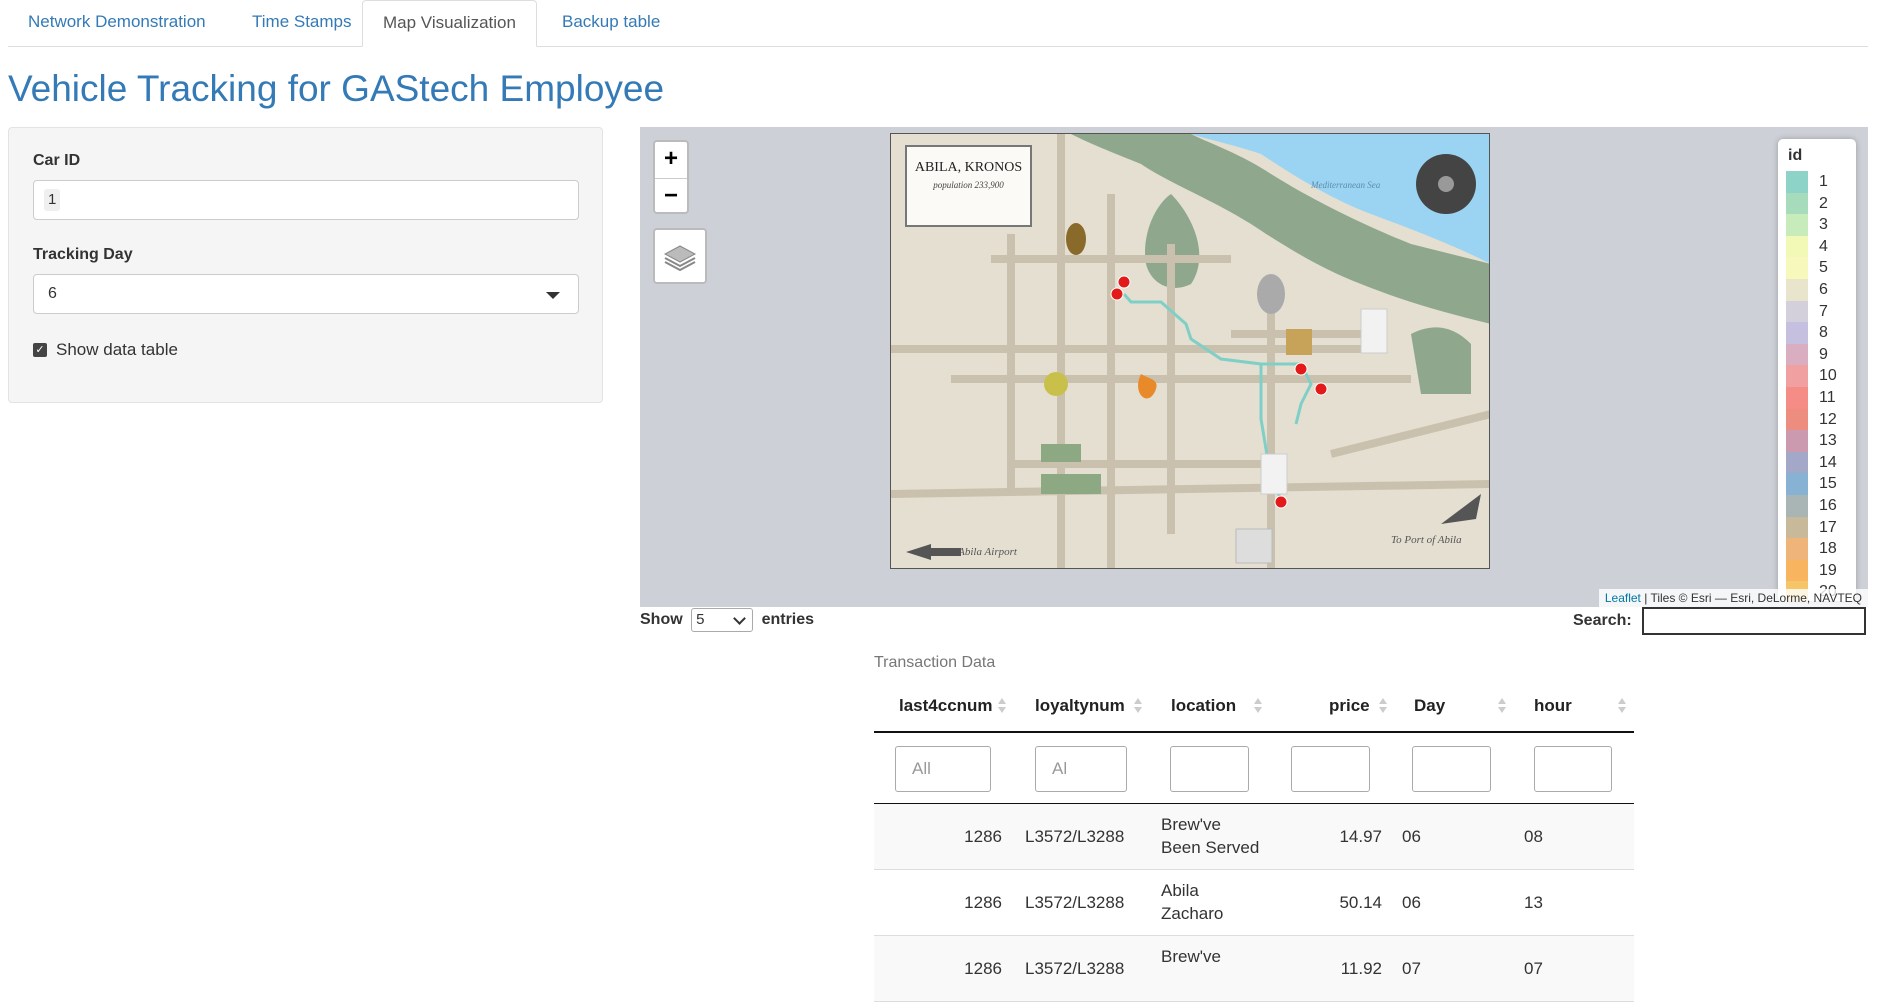  I want to click on map-sea-label: Mediterranean Sea, so click(1346, 185).